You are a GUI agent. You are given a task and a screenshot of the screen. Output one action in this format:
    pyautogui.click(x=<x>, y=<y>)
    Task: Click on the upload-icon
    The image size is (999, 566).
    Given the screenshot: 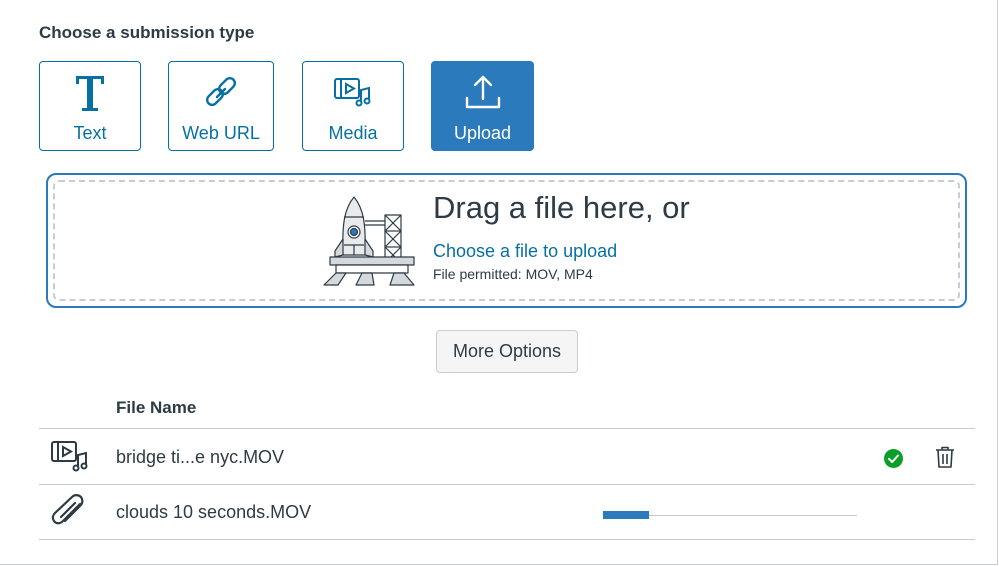 What is the action you would take?
    pyautogui.click(x=482, y=93)
    